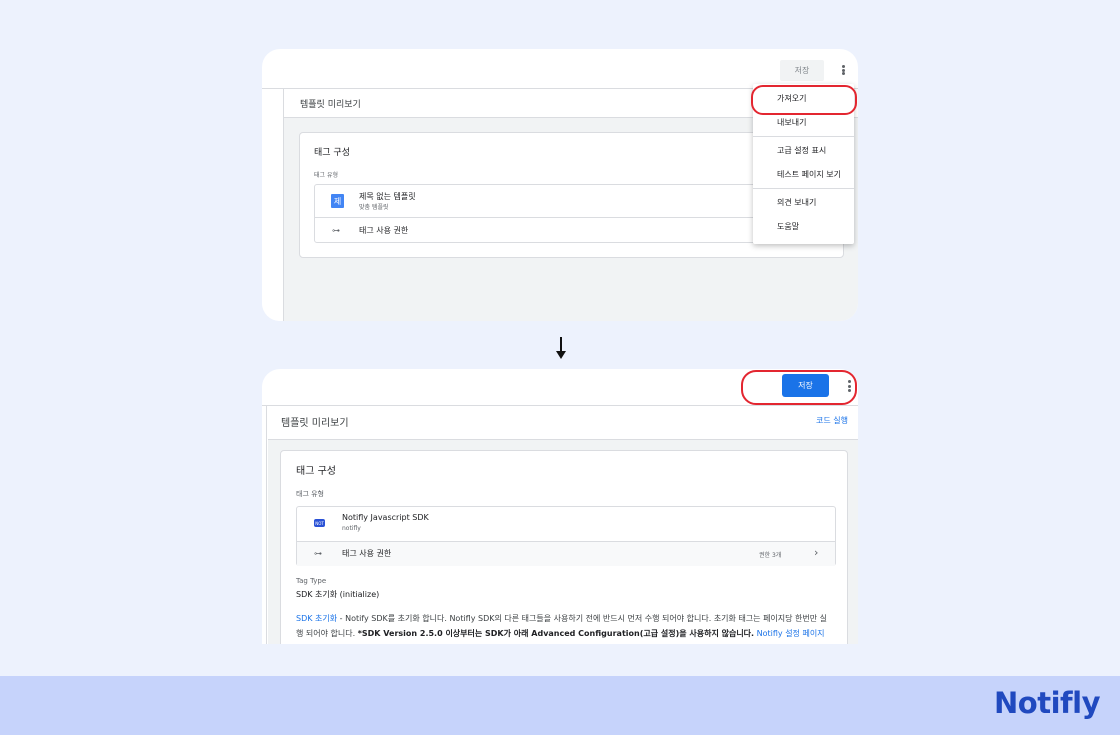 The height and width of the screenshot is (735, 1120). What do you see at coordinates (799, 387) in the screenshot?
I see `save-highlight-ring` at bounding box center [799, 387].